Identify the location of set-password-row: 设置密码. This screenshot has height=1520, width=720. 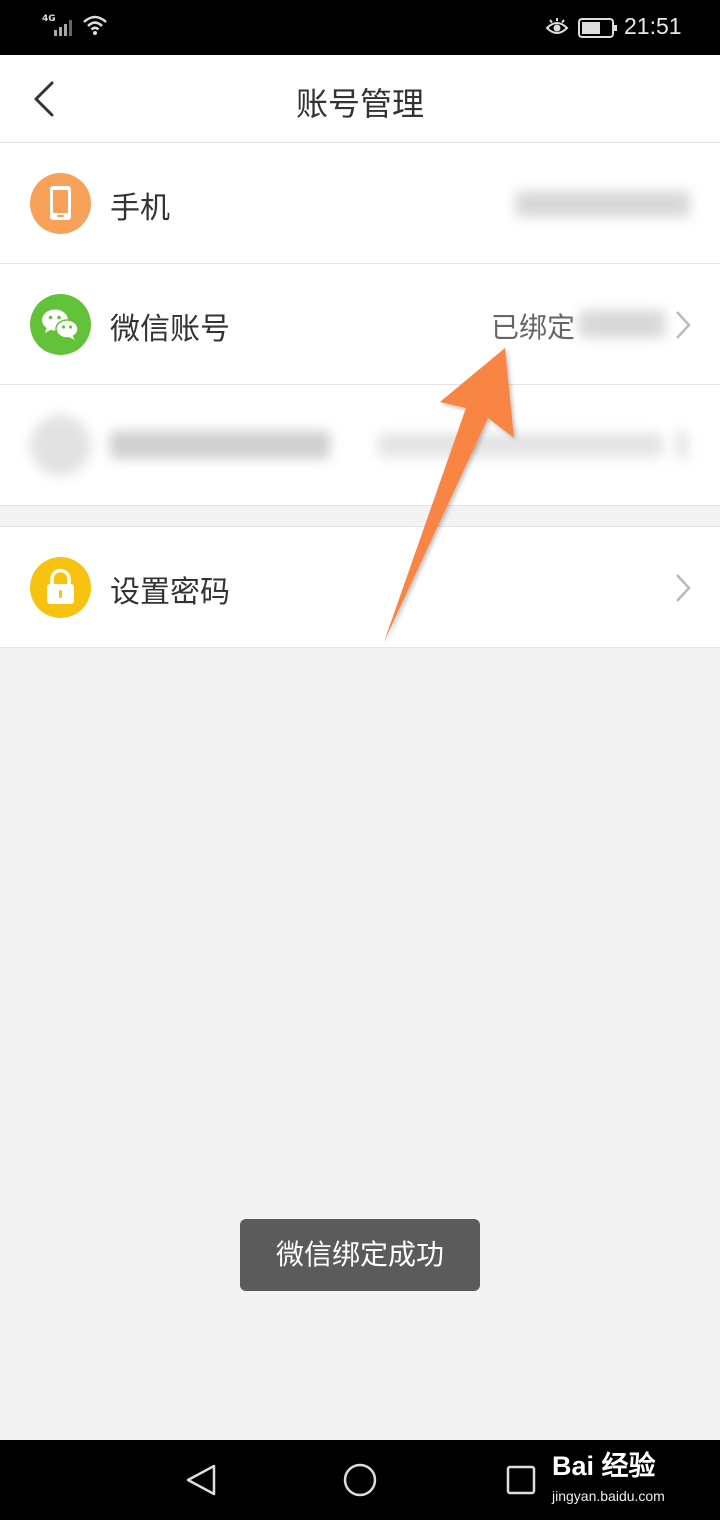
(360, 587).